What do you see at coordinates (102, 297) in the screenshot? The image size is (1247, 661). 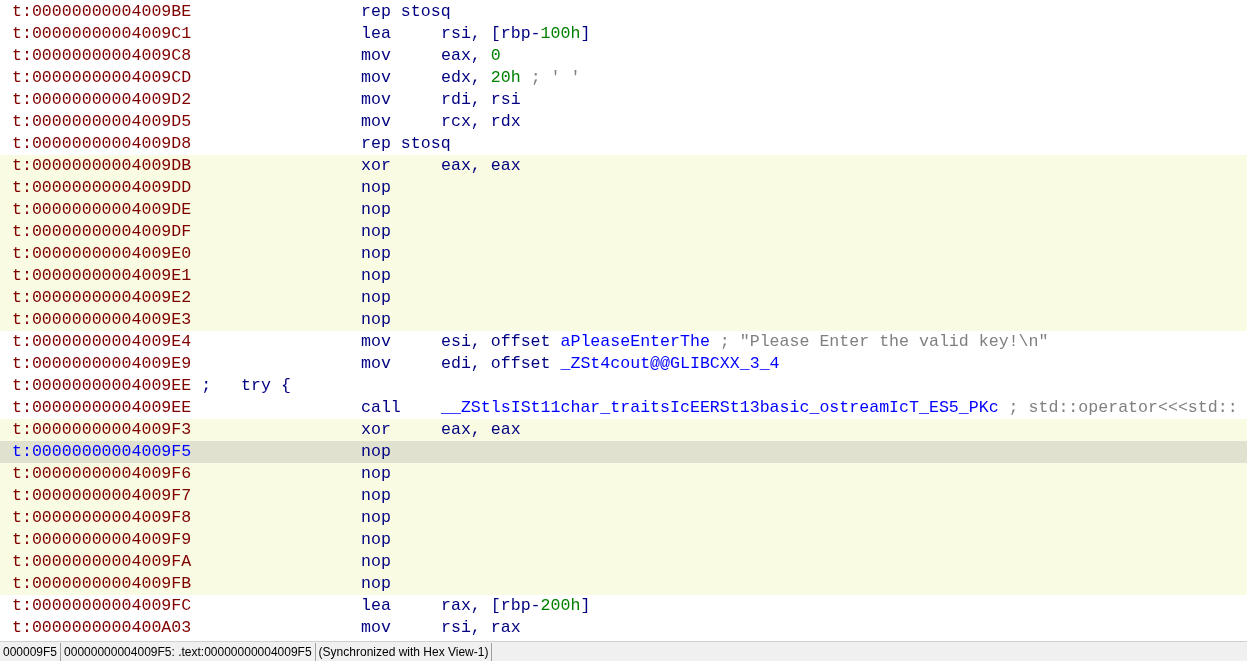 I see `address: t:00000000004009E2` at bounding box center [102, 297].